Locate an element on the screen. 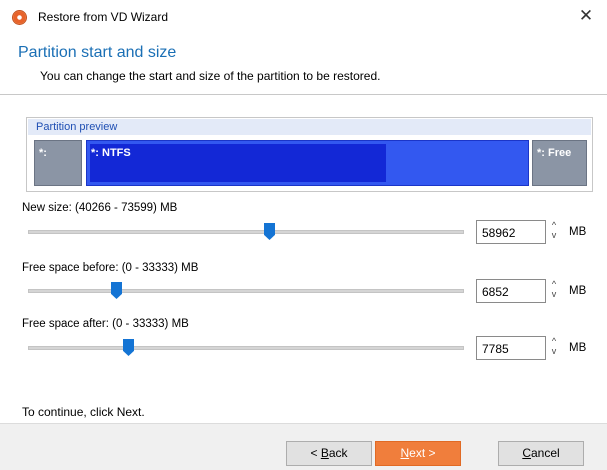  free-before-spinner: ^ v is located at coordinates (554, 291).